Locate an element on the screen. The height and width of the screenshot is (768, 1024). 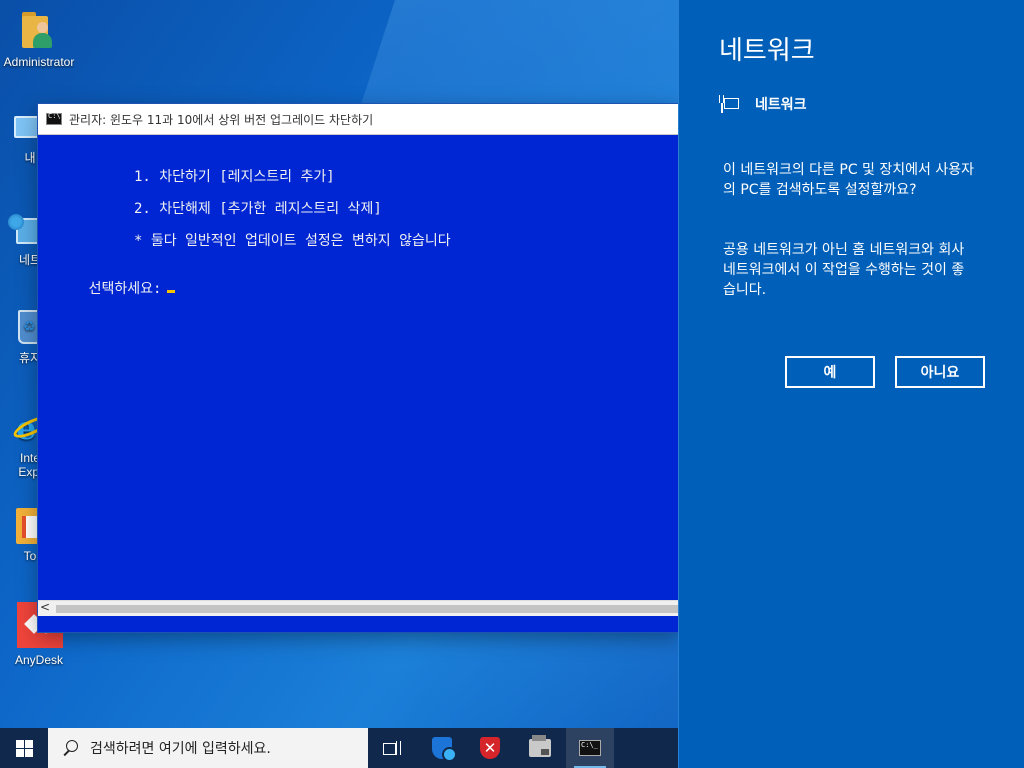
scrollbar-track is located at coordinates (368, 609).